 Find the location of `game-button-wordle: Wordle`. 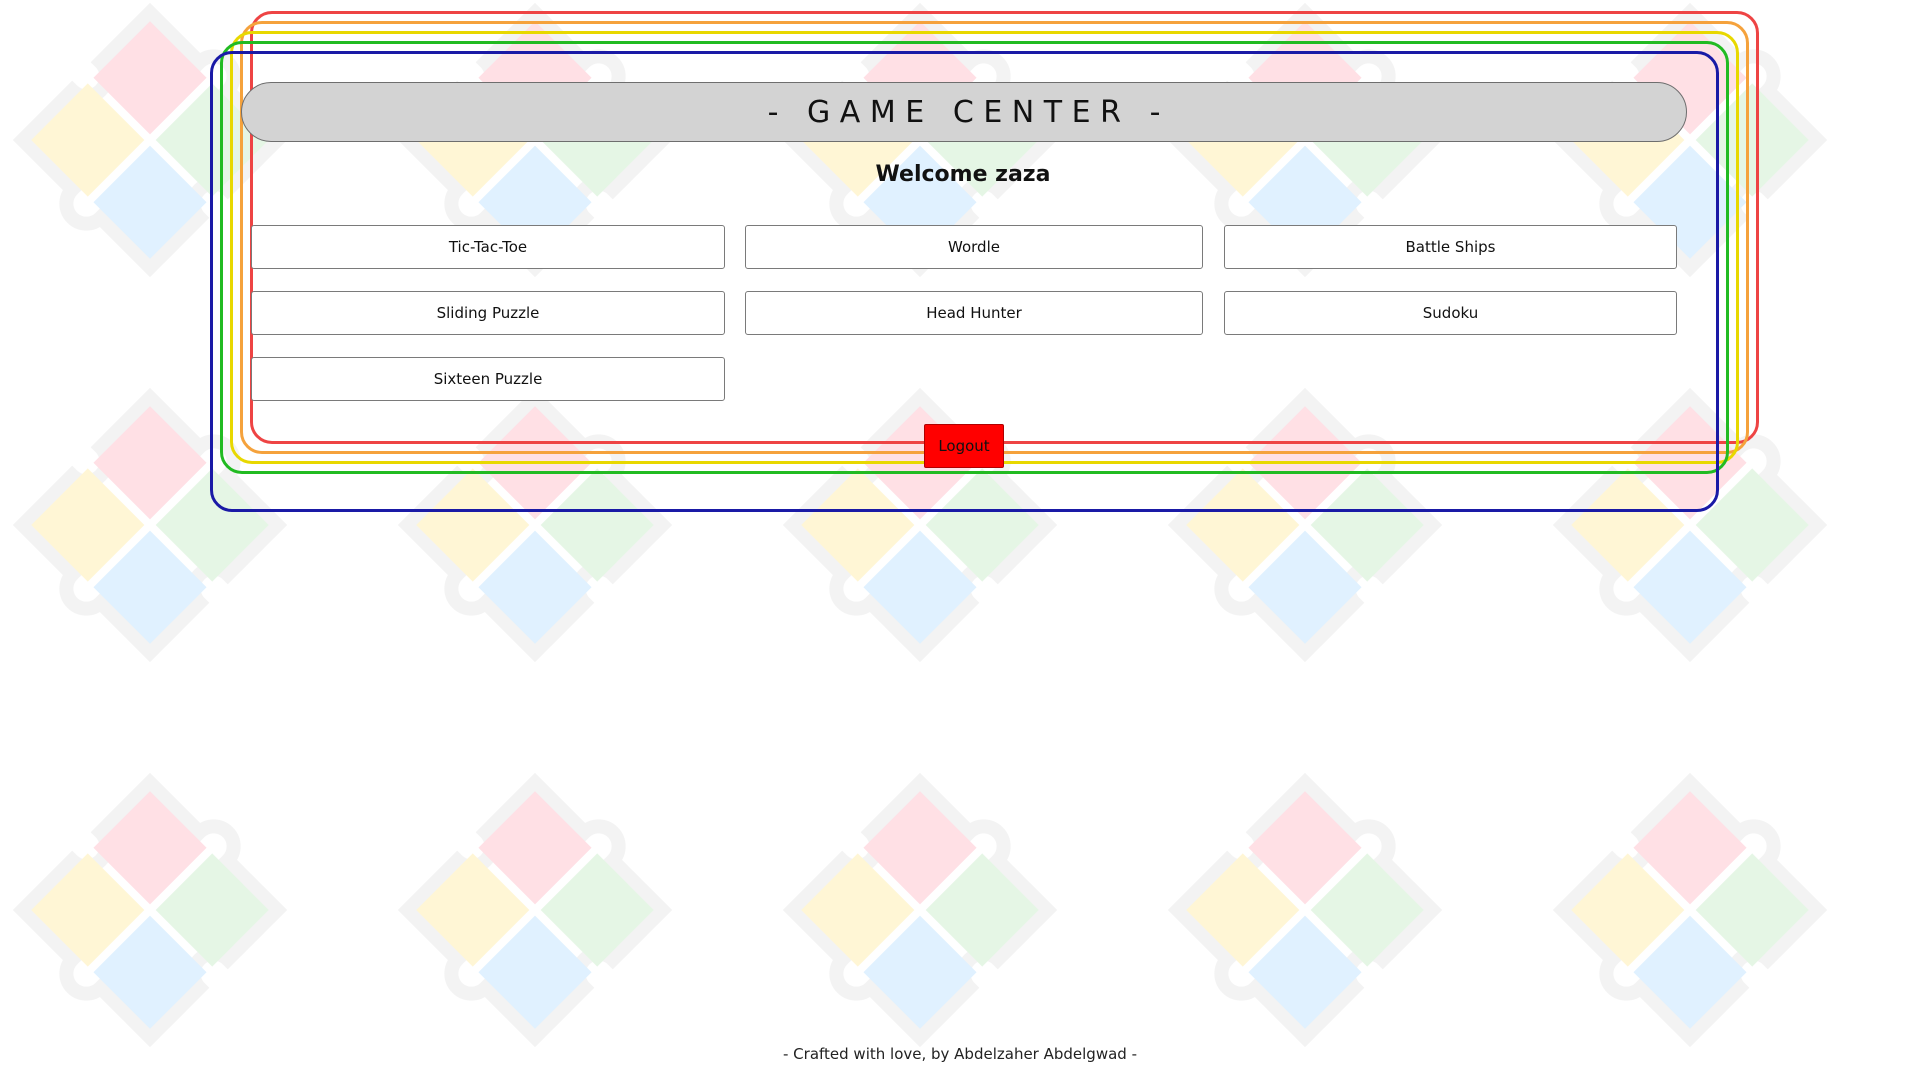

game-button-wordle: Wordle is located at coordinates (974, 247).